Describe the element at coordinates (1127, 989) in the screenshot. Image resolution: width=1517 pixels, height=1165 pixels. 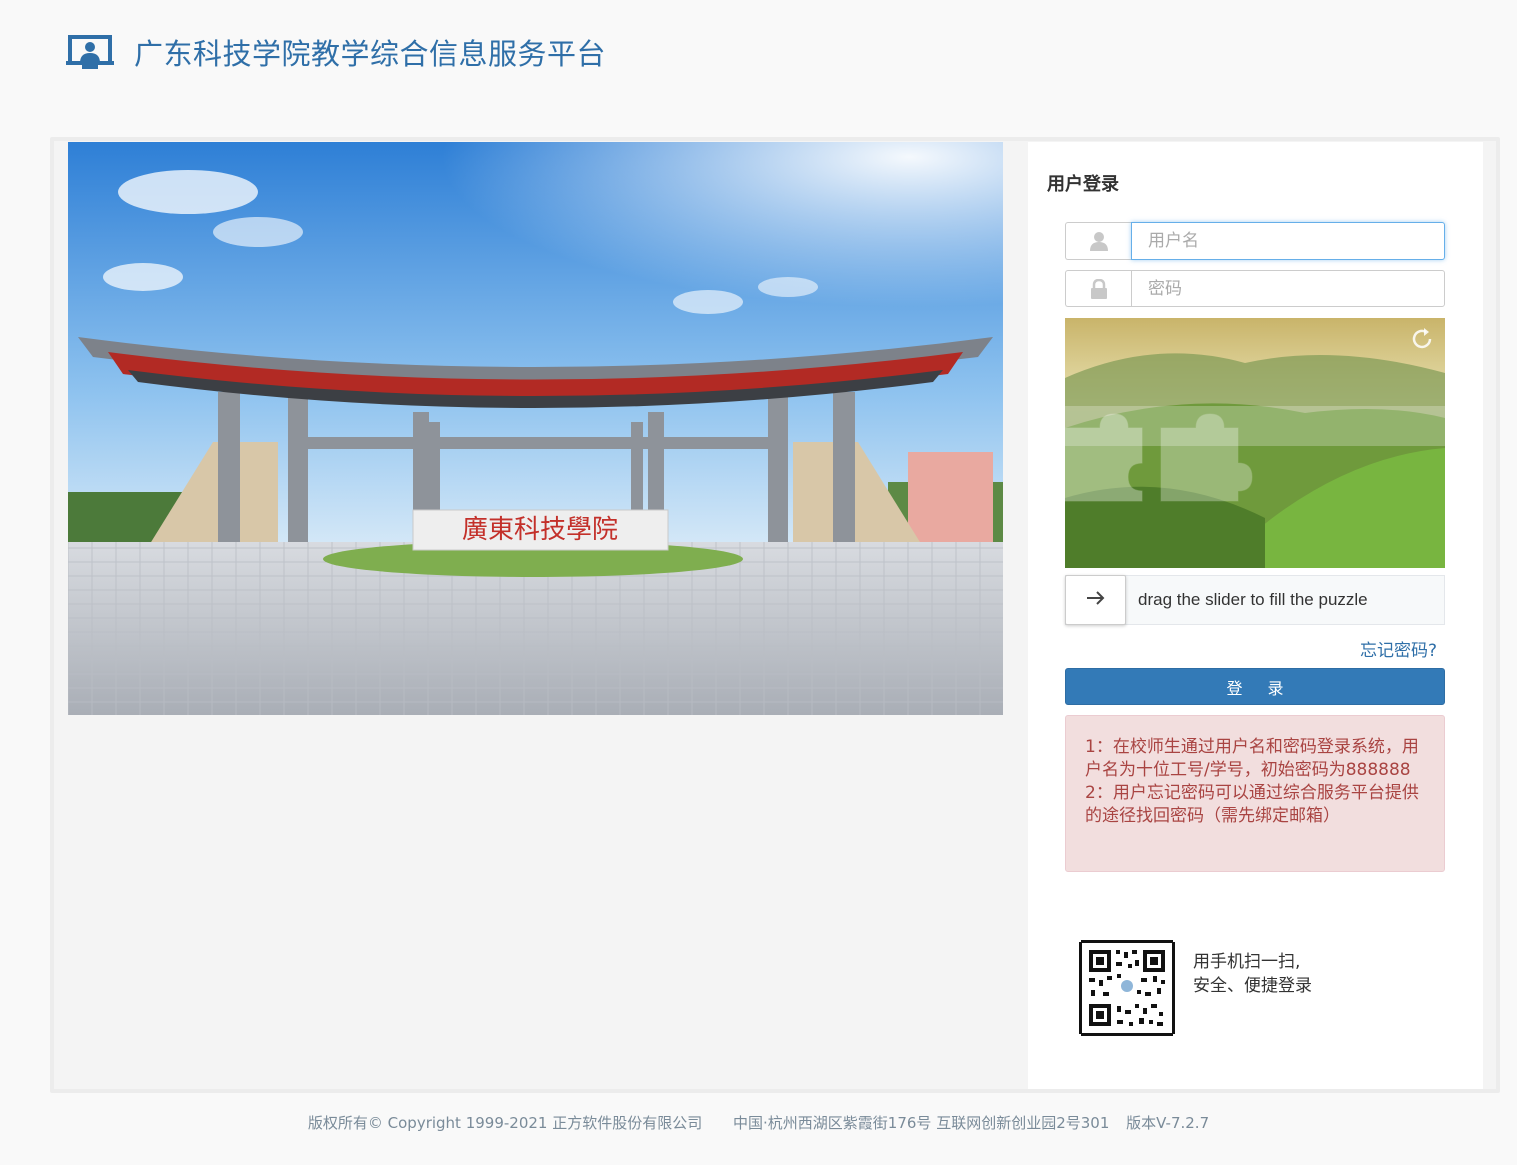
I see `qr-code` at that location.